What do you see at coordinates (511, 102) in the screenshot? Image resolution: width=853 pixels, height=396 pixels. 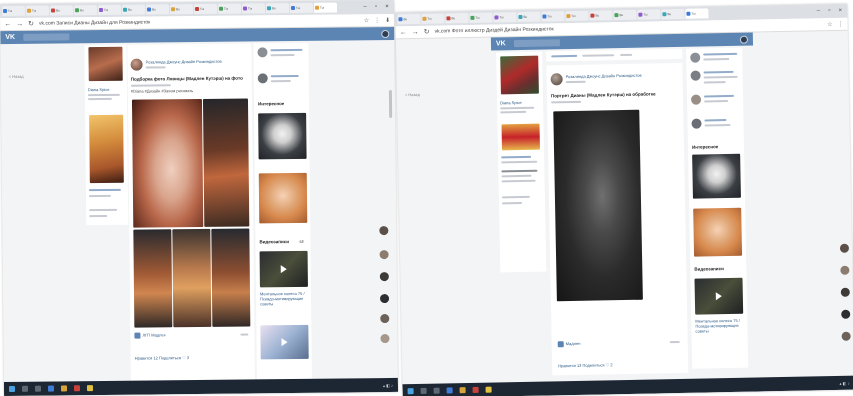 I see `profile-name: Diana Spice` at bounding box center [511, 102].